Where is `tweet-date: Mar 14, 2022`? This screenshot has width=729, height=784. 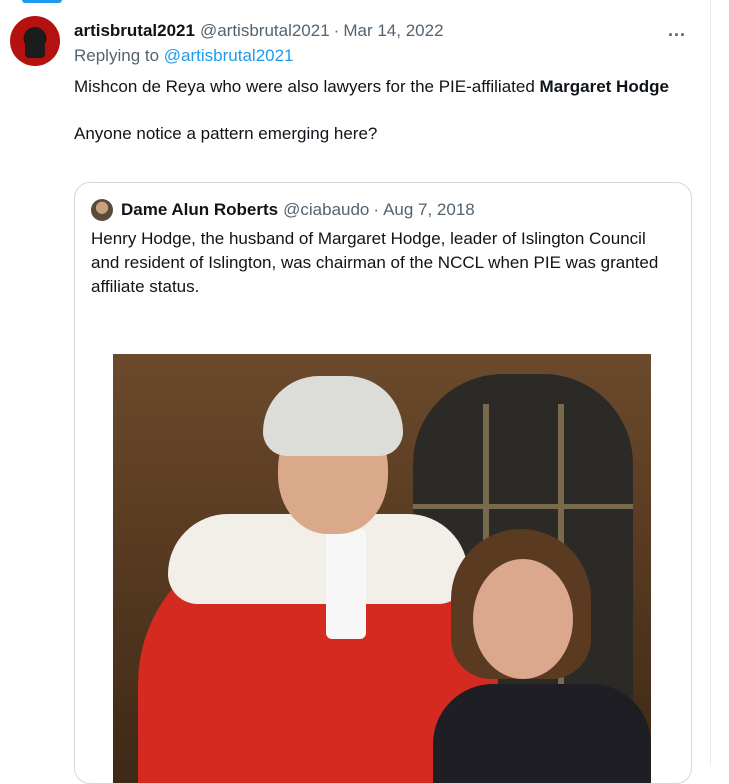
tweet-date: Mar 14, 2022 is located at coordinates (393, 31).